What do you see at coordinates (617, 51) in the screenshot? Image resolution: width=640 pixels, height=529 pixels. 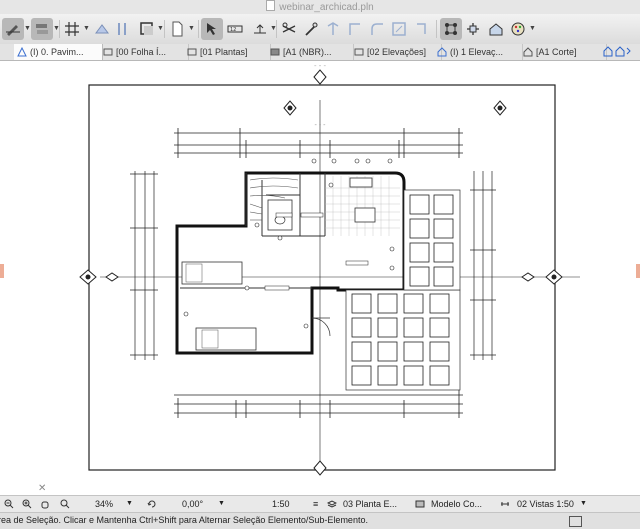 I see `tab-nav-icons` at bounding box center [617, 51].